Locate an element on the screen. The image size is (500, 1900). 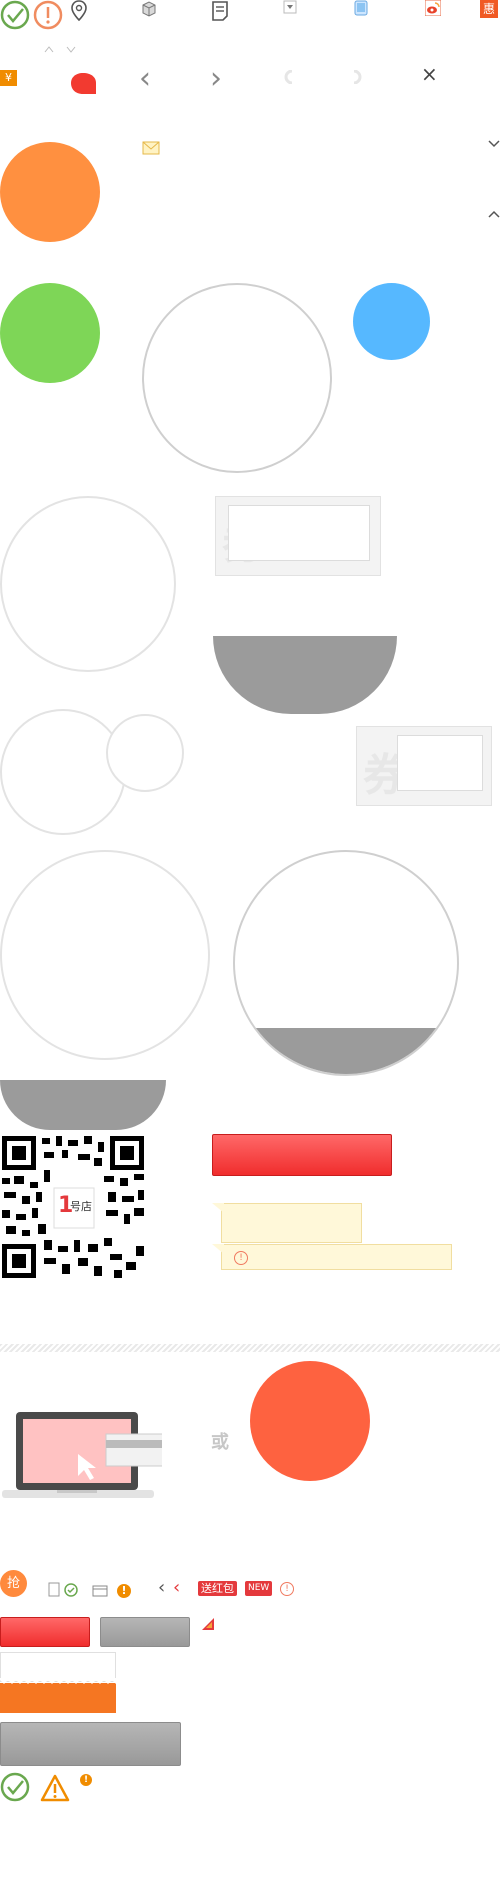
faint-right-arrow-icon is located at coordinates (357, 77).